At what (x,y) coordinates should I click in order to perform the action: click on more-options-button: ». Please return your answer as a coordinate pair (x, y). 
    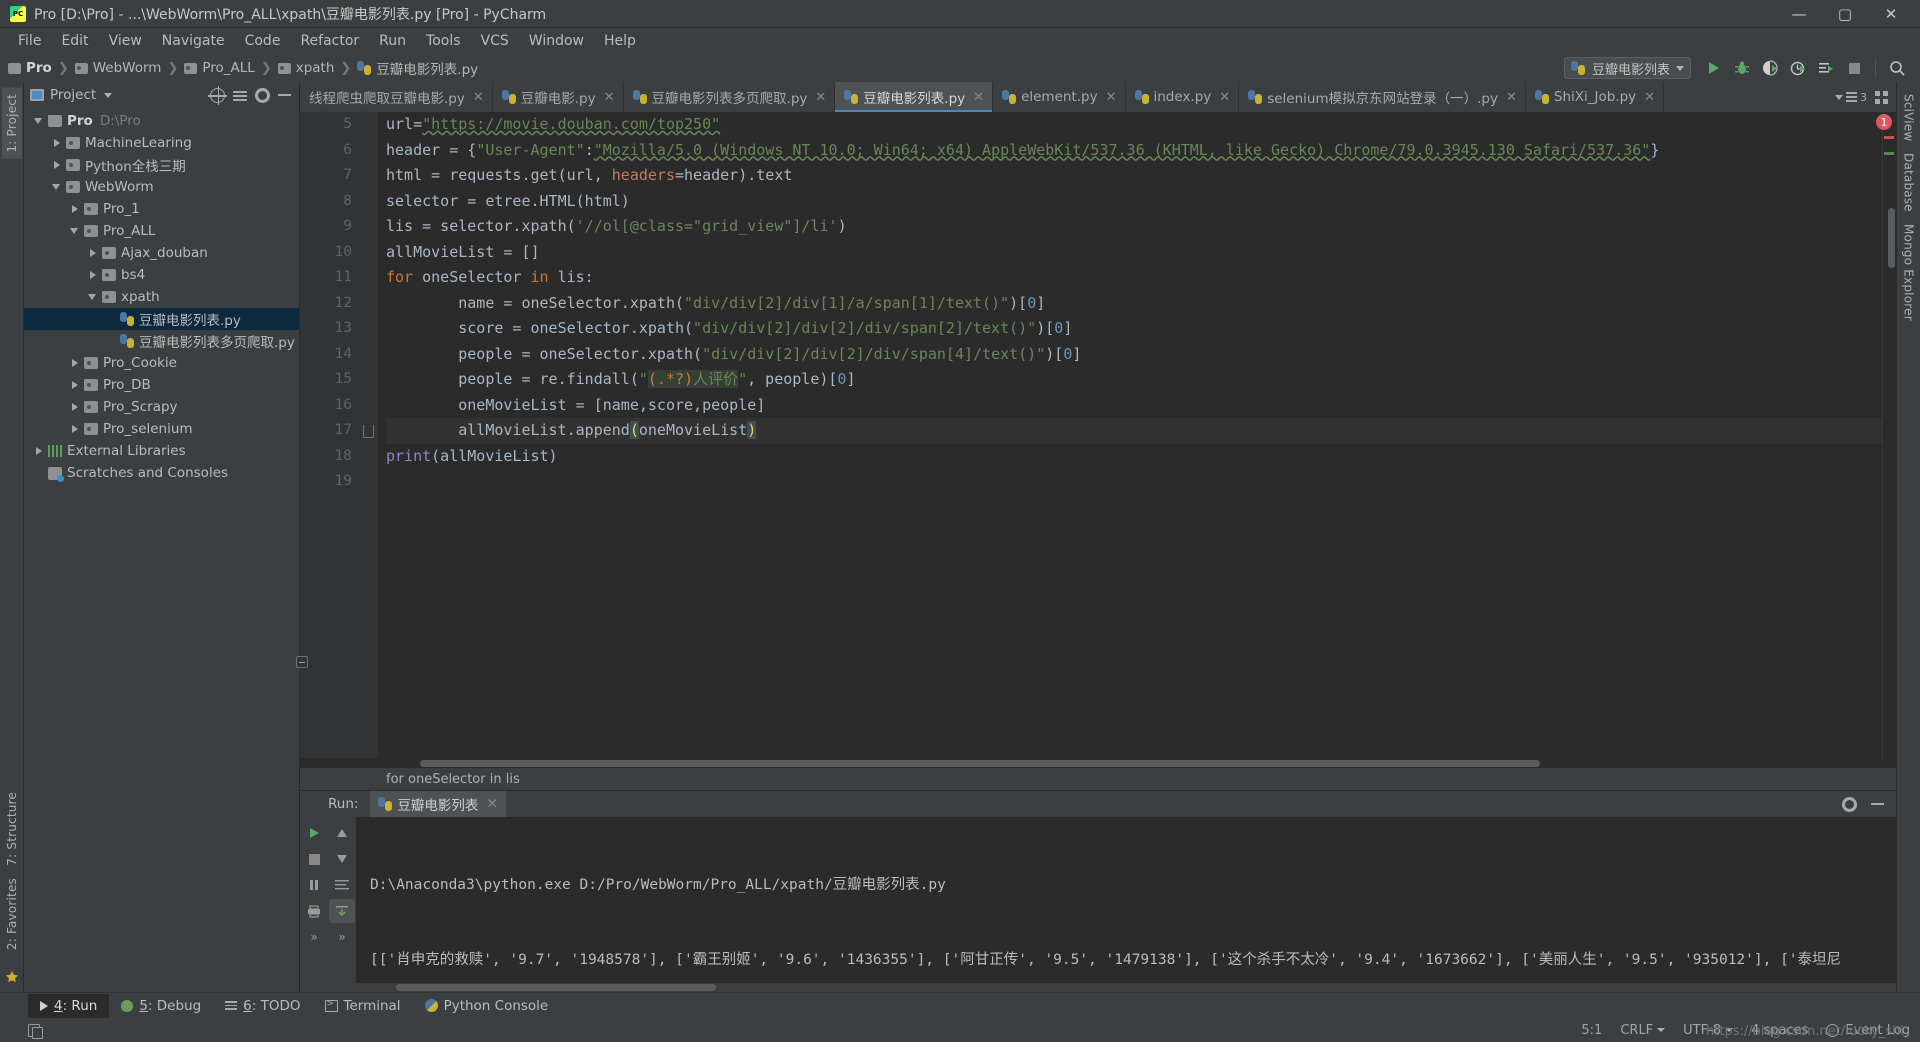
    Looking at the image, I should click on (342, 937).